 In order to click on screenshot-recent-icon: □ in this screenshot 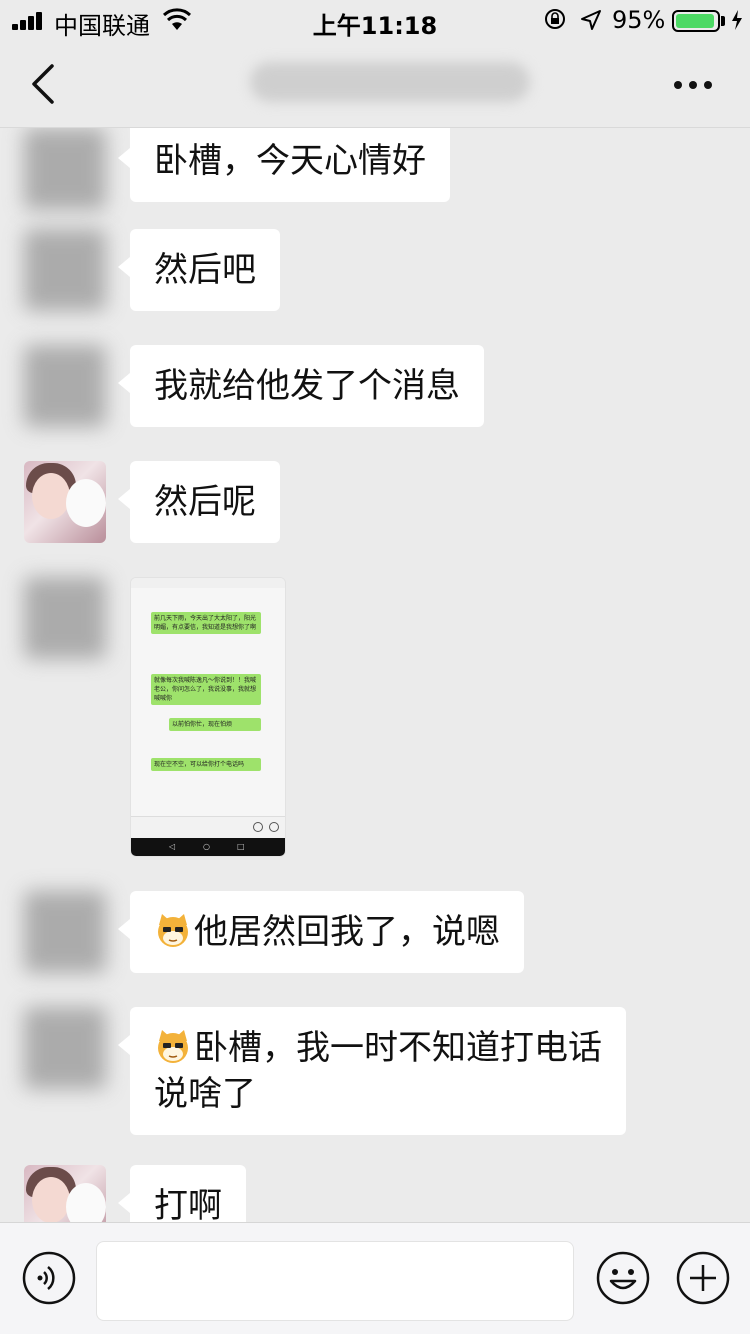, I will do `click(241, 846)`.